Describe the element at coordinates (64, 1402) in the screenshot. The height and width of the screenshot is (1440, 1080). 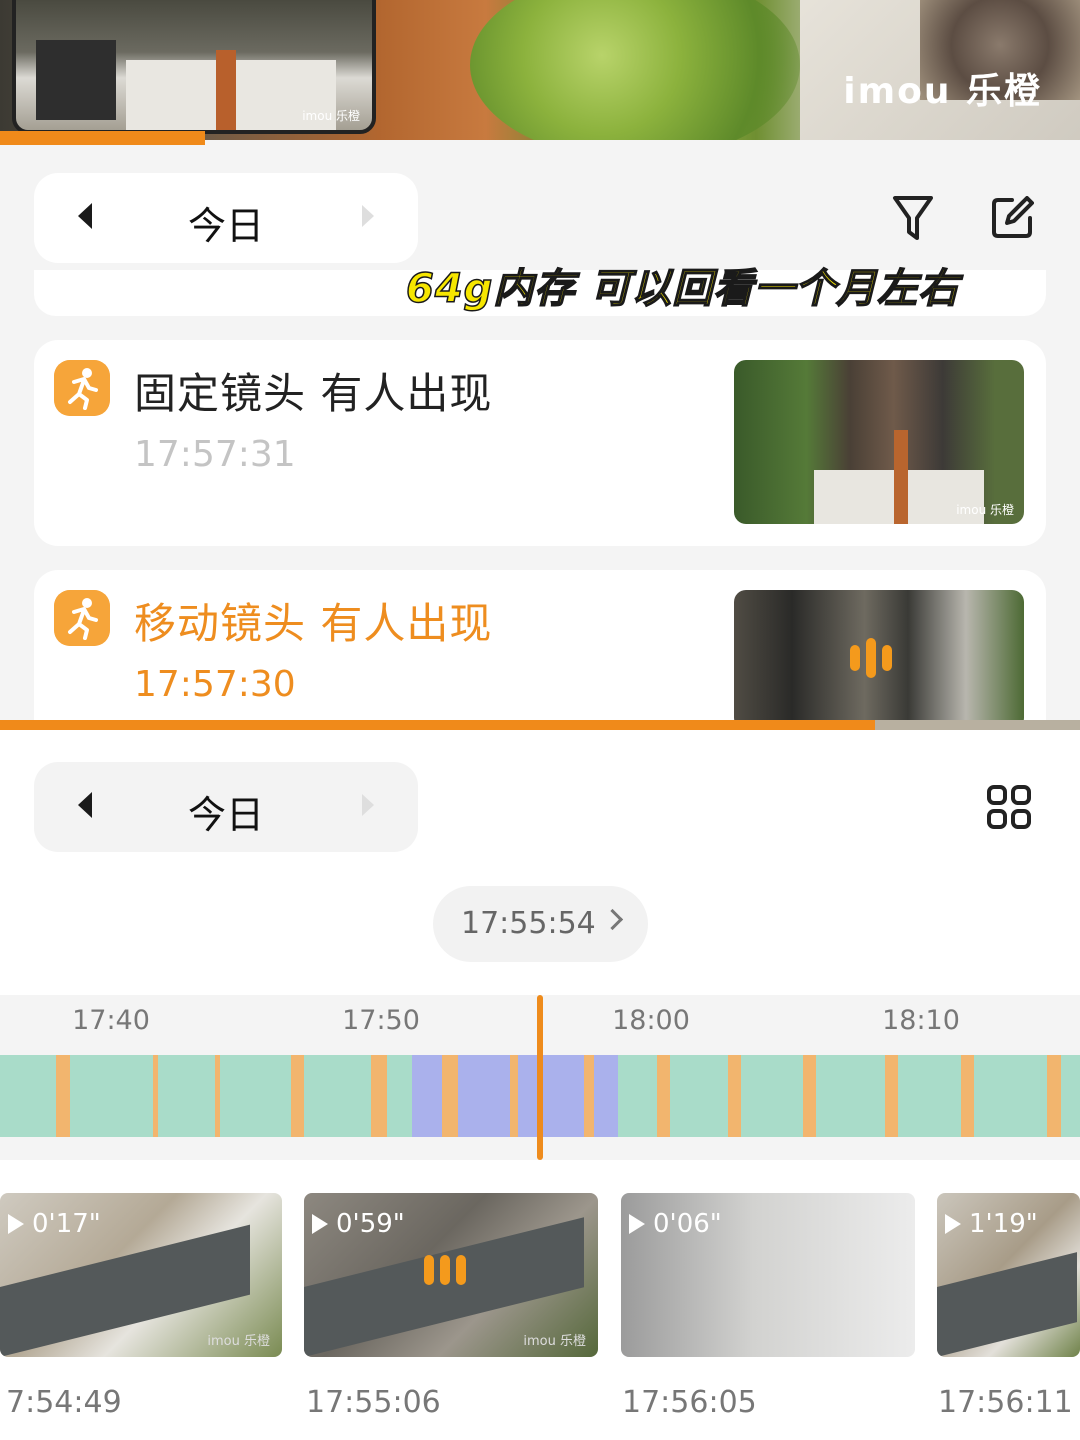
I see `clip-time: 7:54:49` at that location.